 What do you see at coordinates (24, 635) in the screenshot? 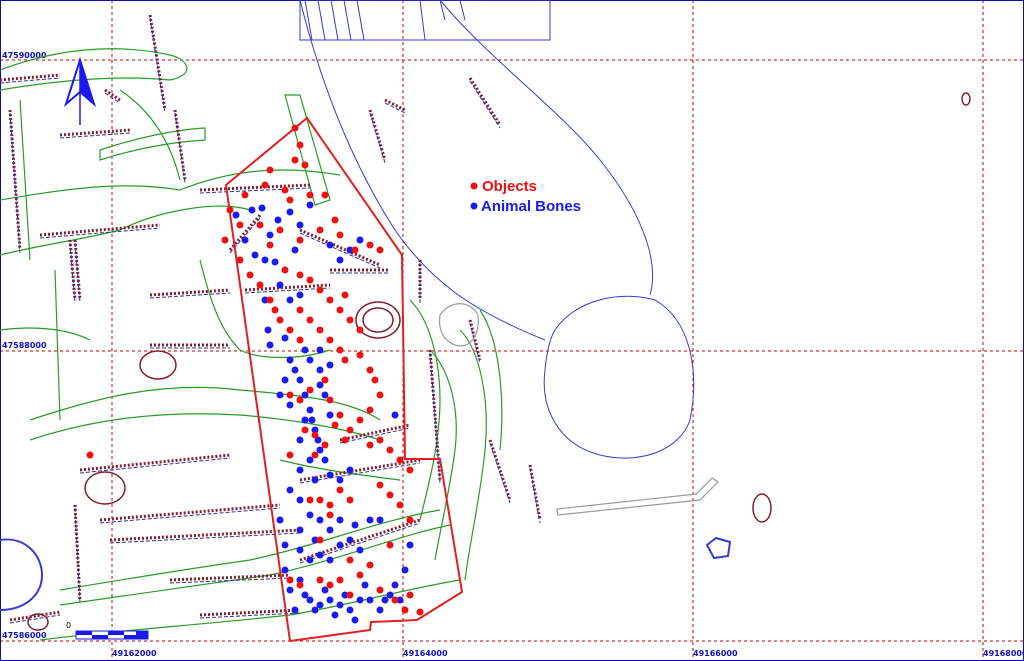
I see `grid-label-y3: 47586000` at bounding box center [24, 635].